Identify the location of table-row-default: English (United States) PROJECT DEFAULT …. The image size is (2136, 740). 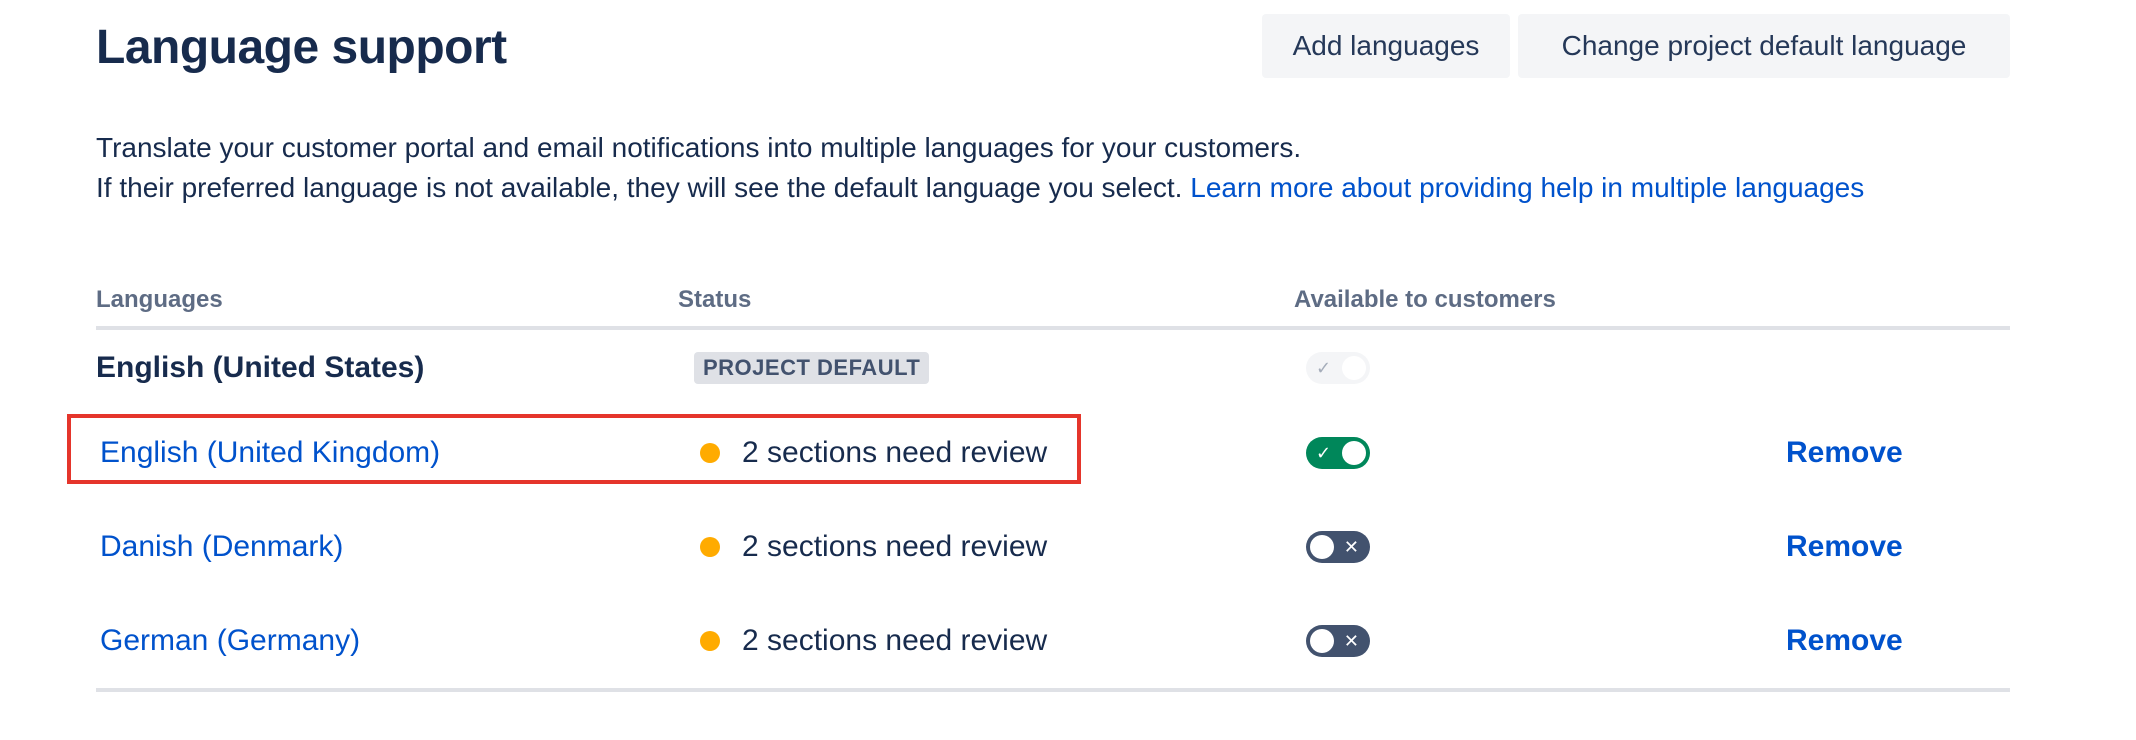
(1053, 368).